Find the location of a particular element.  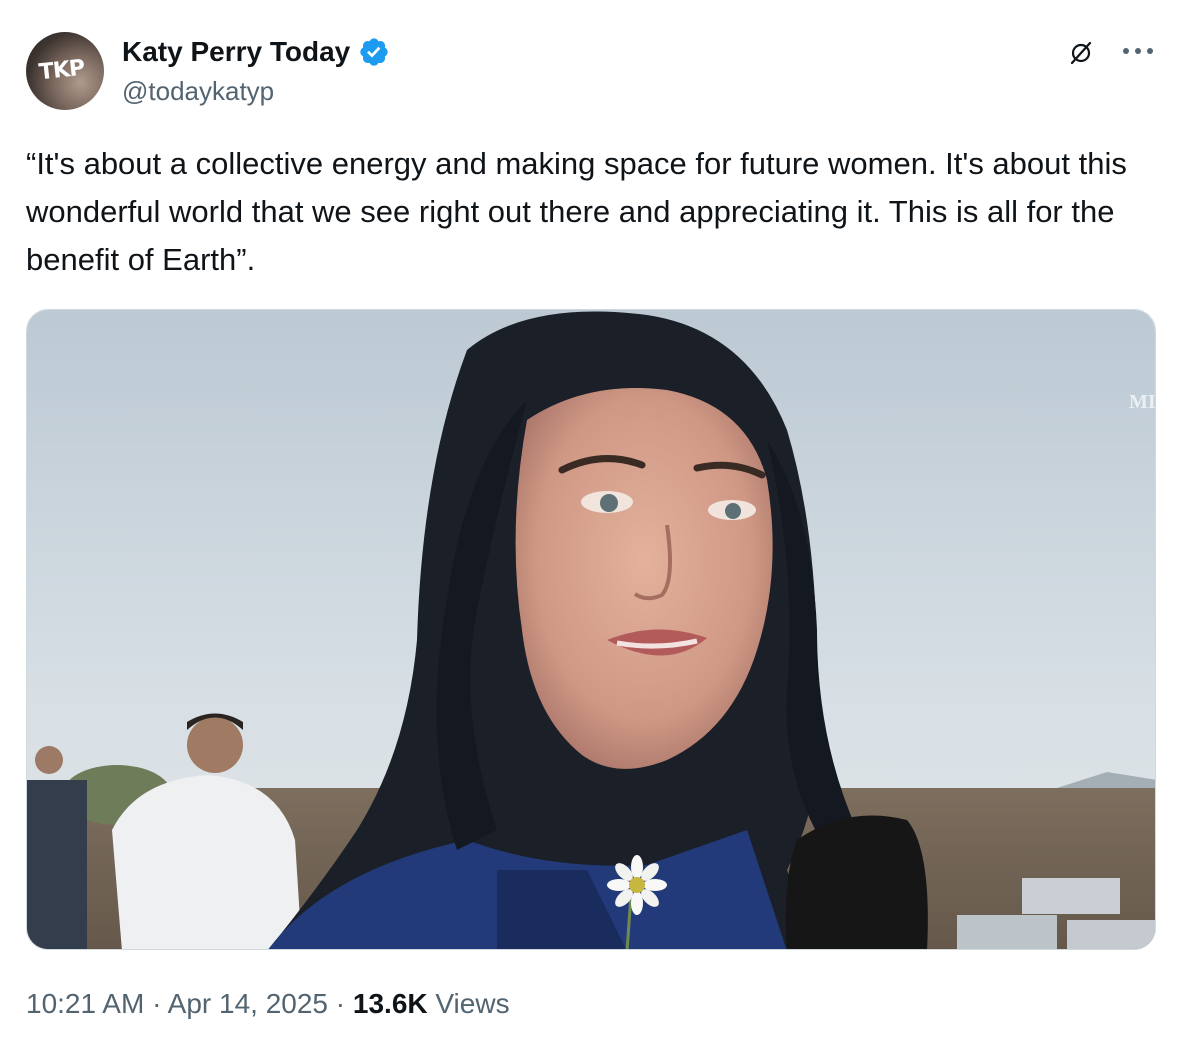

tweet-meta: 10:21 AM · Apr 14, 2025 · 13.6K Views is located at coordinates (268, 1004).